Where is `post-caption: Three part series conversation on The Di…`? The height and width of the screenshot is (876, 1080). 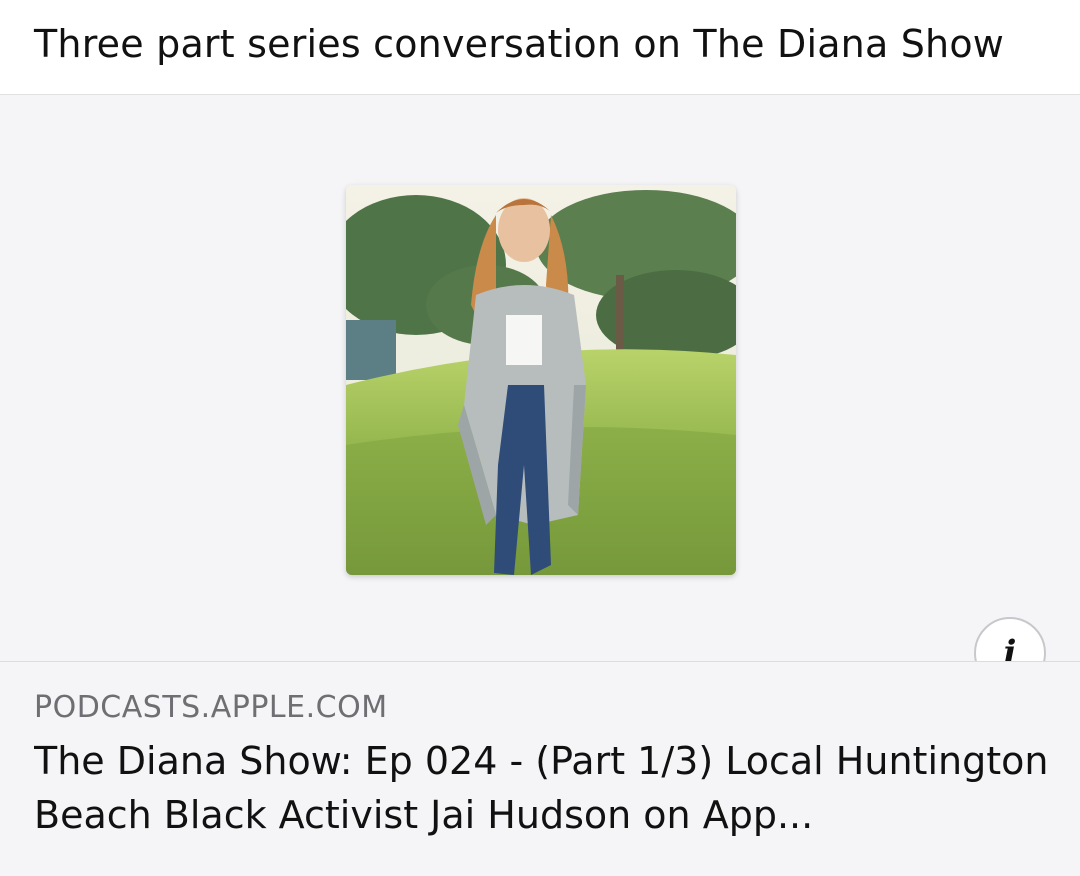 post-caption: Three part series conversation on The Di… is located at coordinates (519, 44).